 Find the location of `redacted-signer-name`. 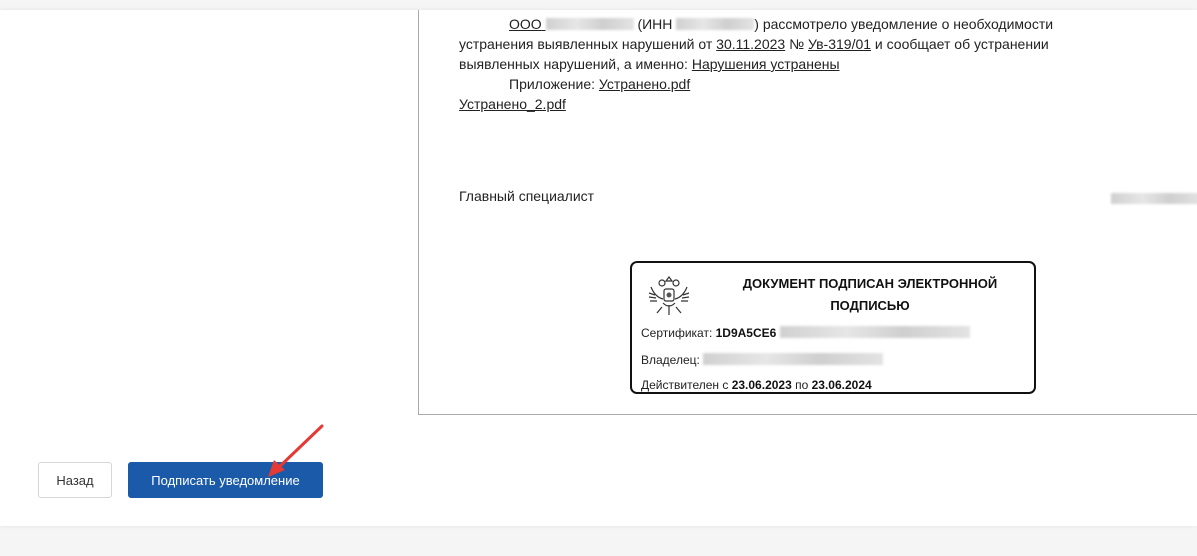

redacted-signer-name is located at coordinates (1154, 198).